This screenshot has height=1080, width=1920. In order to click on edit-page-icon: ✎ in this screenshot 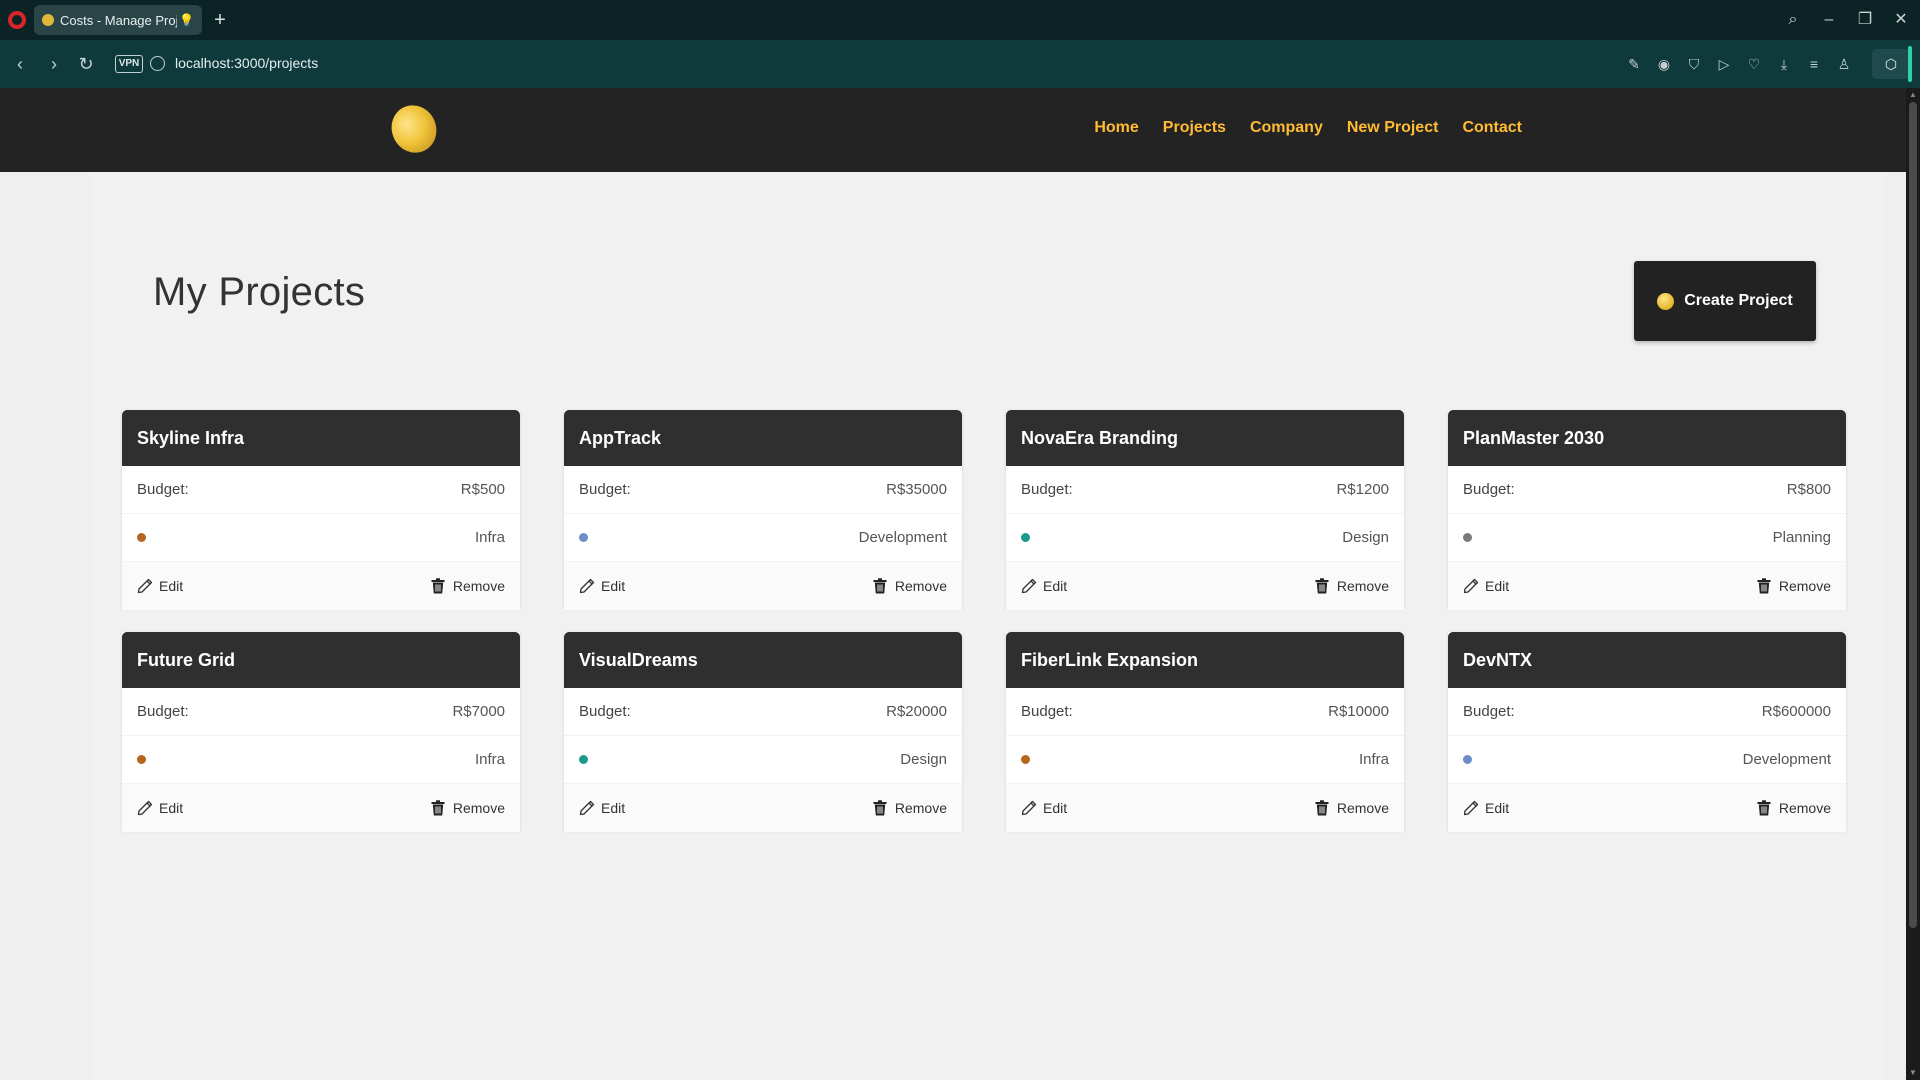, I will do `click(1634, 64)`.